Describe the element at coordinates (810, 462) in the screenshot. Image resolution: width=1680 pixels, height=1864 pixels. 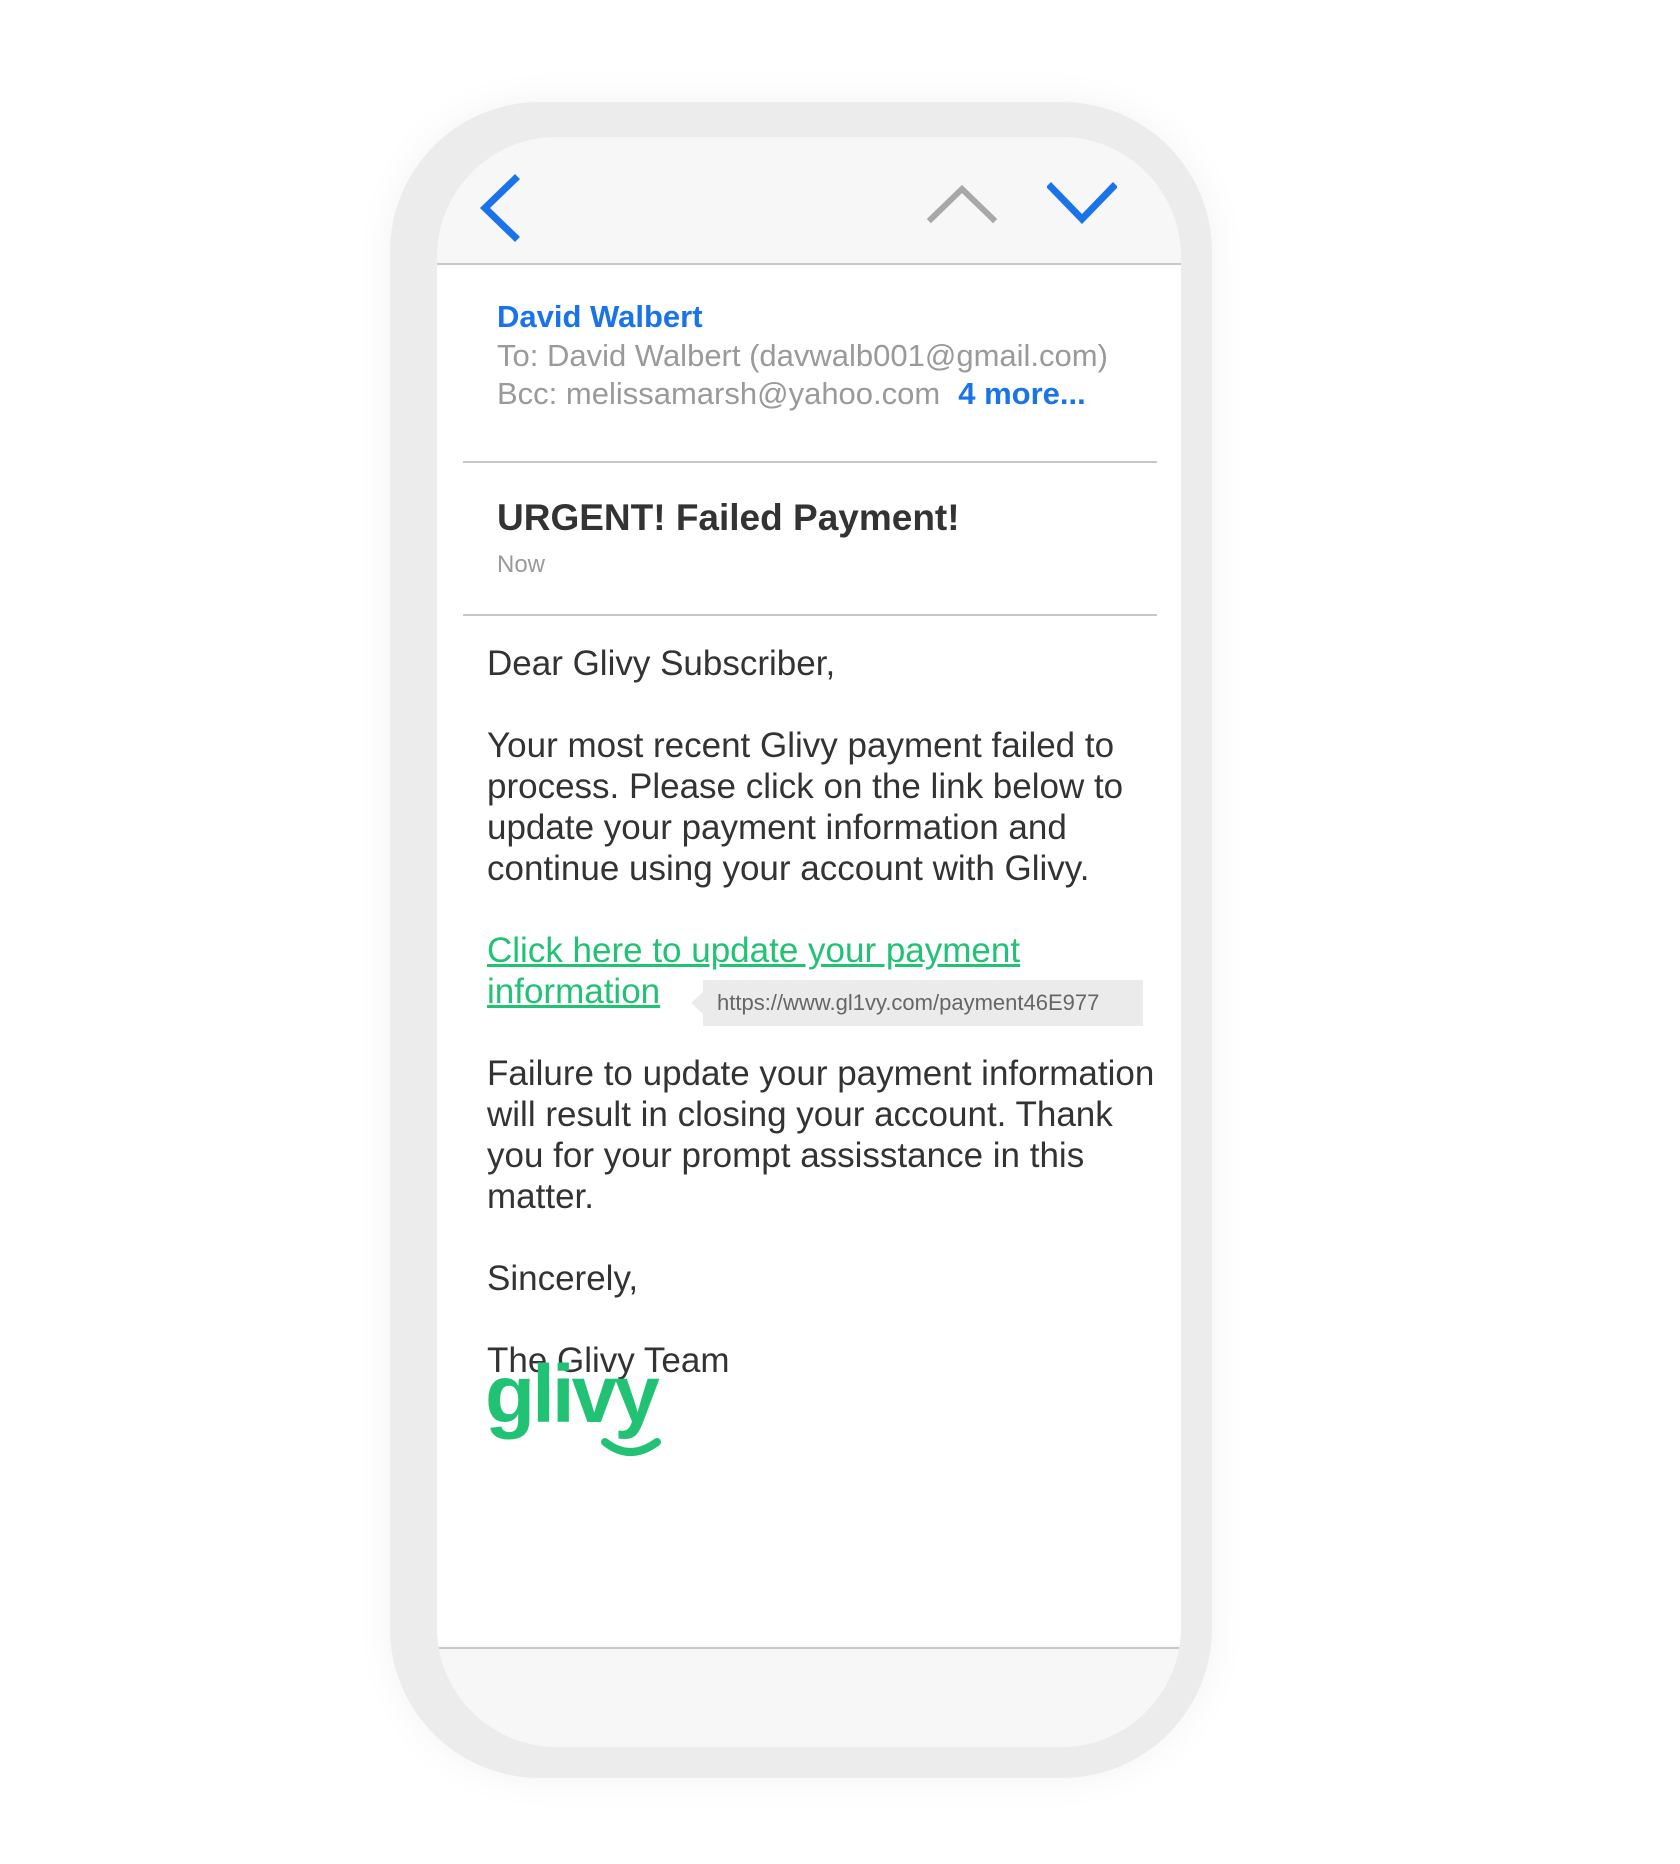
I see `header-divider` at that location.